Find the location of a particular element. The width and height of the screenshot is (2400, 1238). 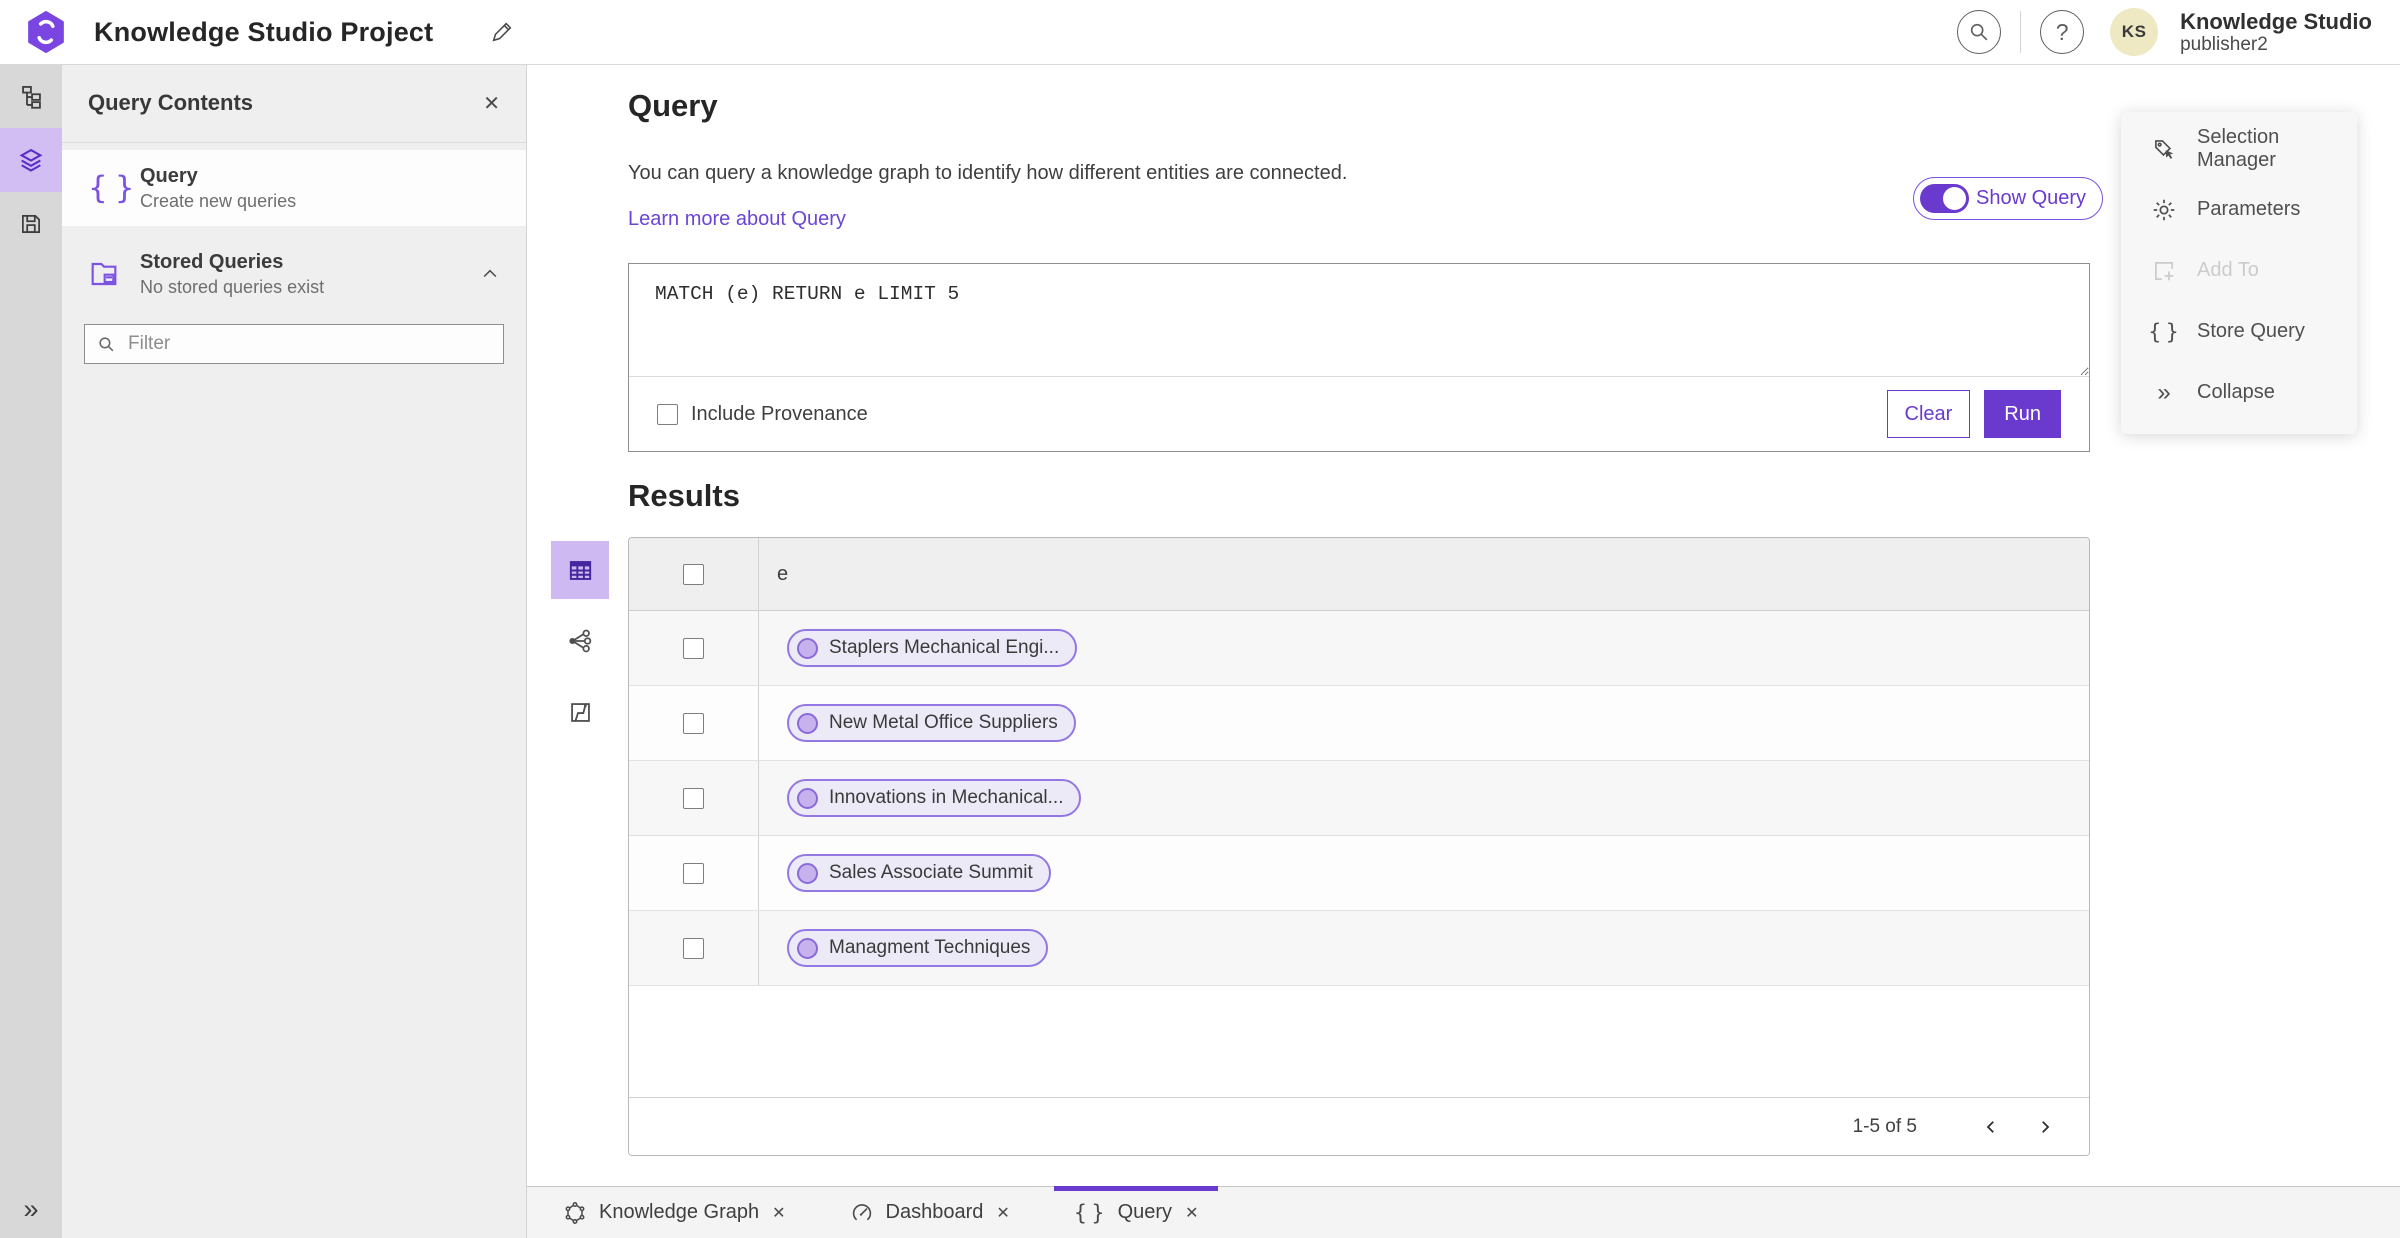

save-button is located at coordinates (31, 224).